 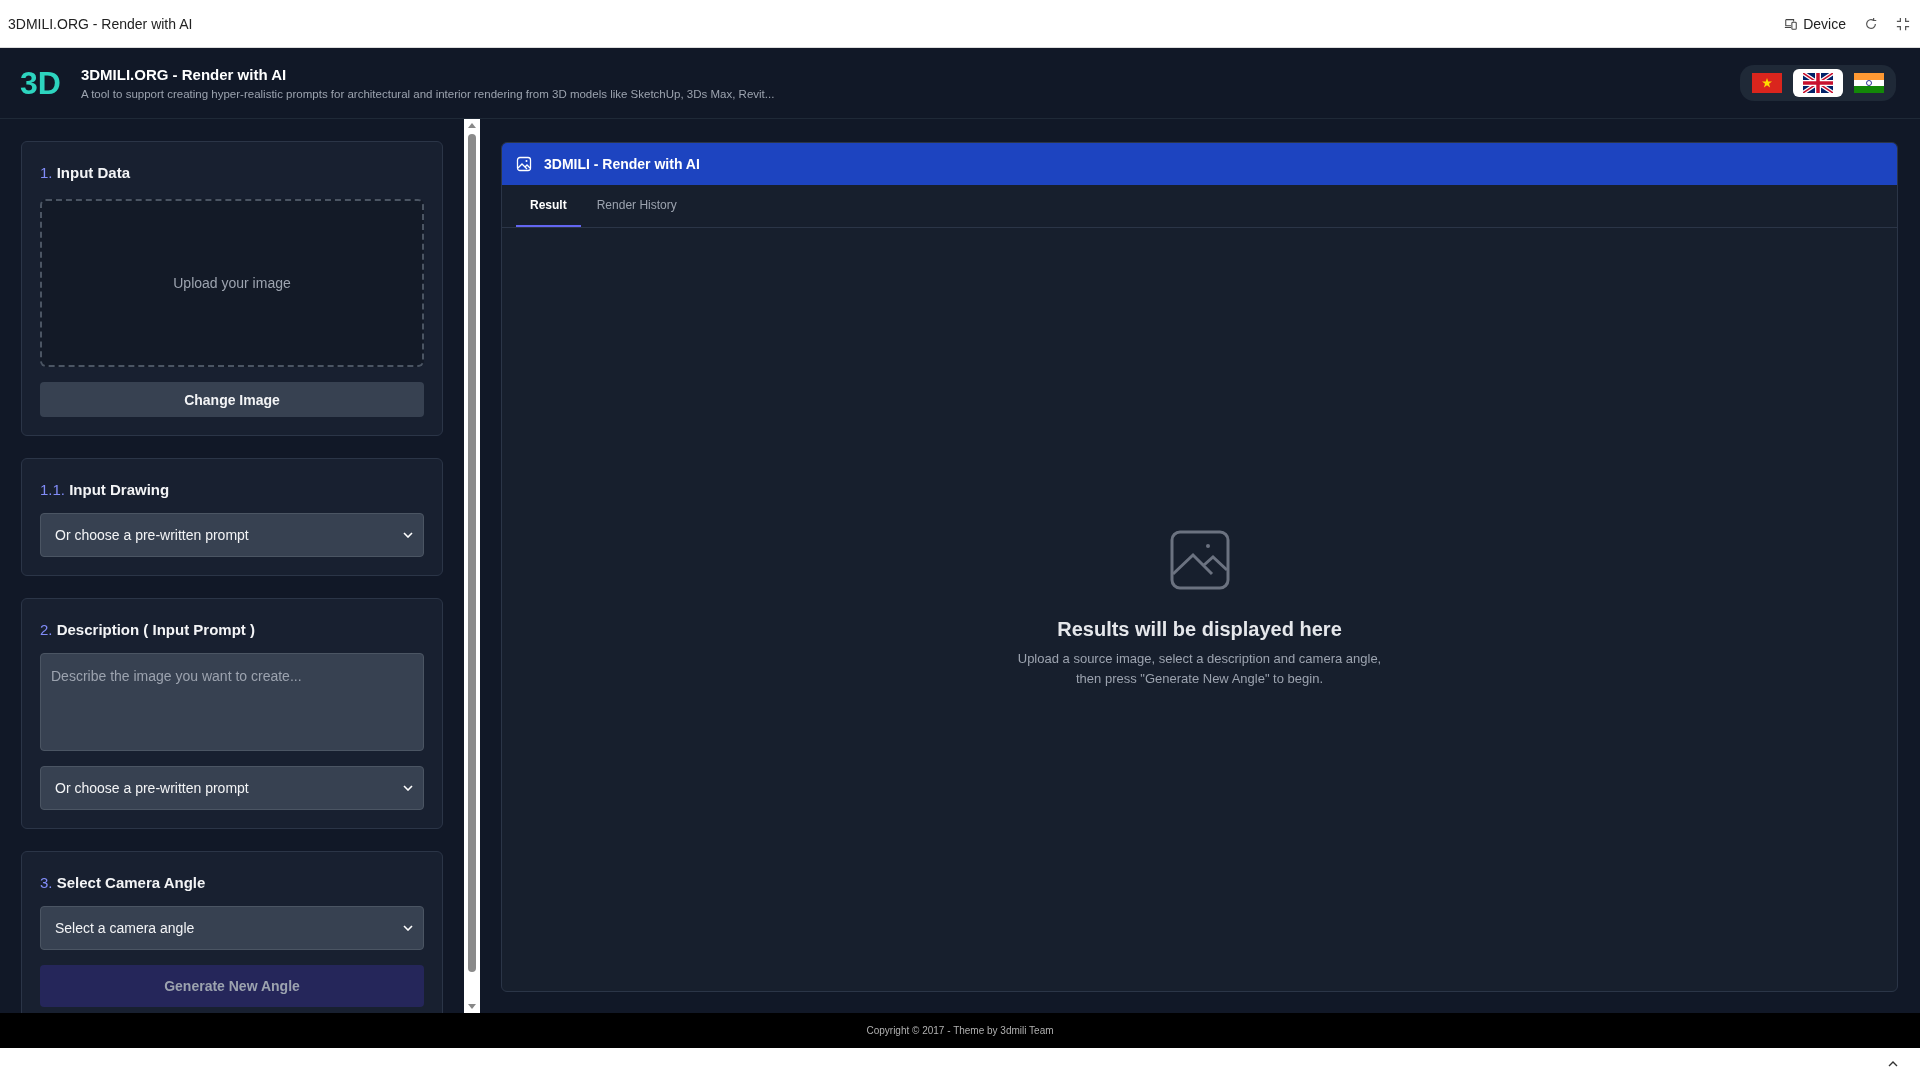 I want to click on upload-dropzone: Upload your image, so click(x=232, y=283).